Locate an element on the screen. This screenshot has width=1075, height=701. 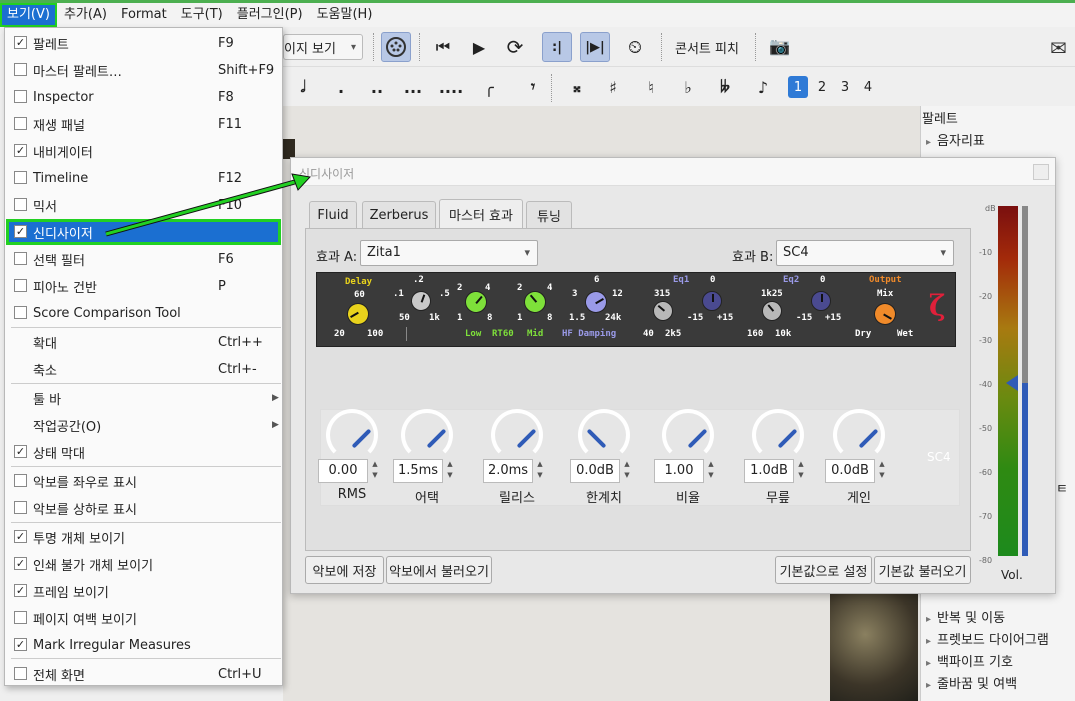
effect-b-select: SC4 is located at coordinates (865, 253).